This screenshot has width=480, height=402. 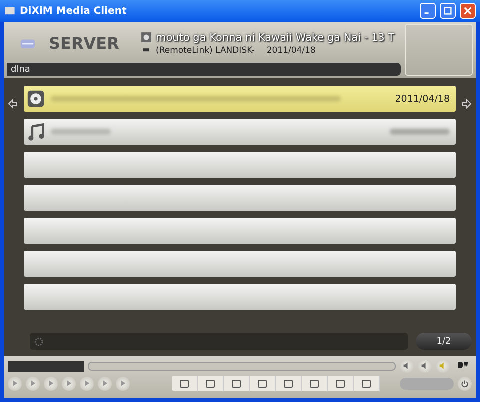 What do you see at coordinates (240, 99) in the screenshot?
I see `list-row: 2011/04/18` at bounding box center [240, 99].